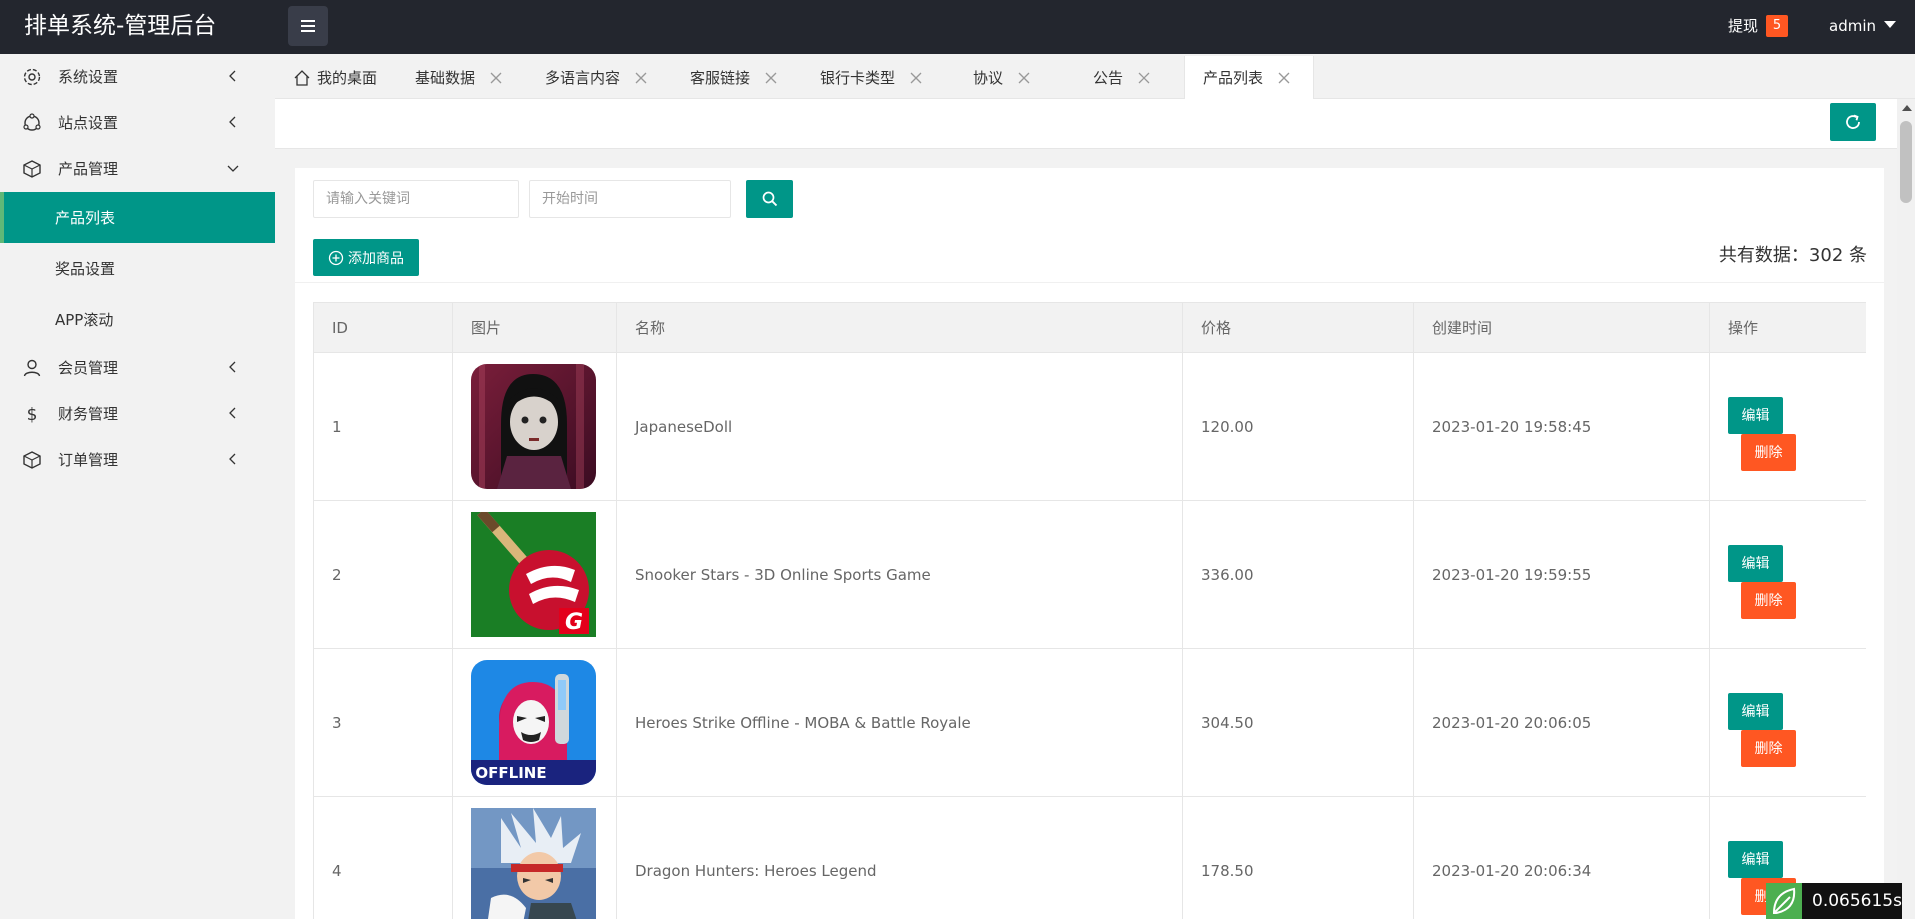 The height and width of the screenshot is (919, 1915). What do you see at coordinates (1784, 901) in the screenshot?
I see `debug-leaf-icon` at bounding box center [1784, 901].